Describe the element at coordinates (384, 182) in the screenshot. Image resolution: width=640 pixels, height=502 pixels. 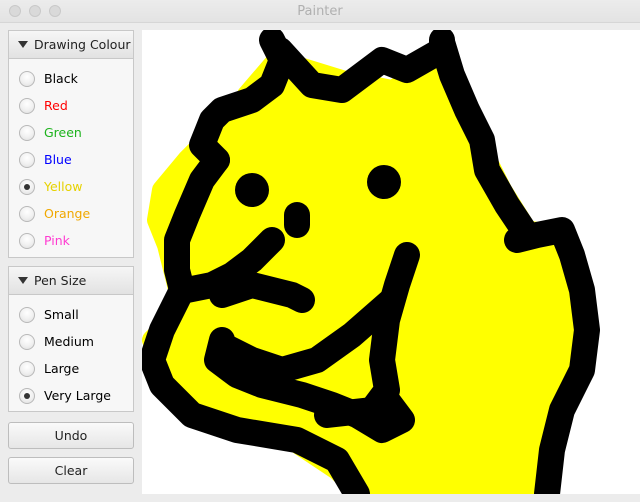
I see `right-eye-shape` at that location.